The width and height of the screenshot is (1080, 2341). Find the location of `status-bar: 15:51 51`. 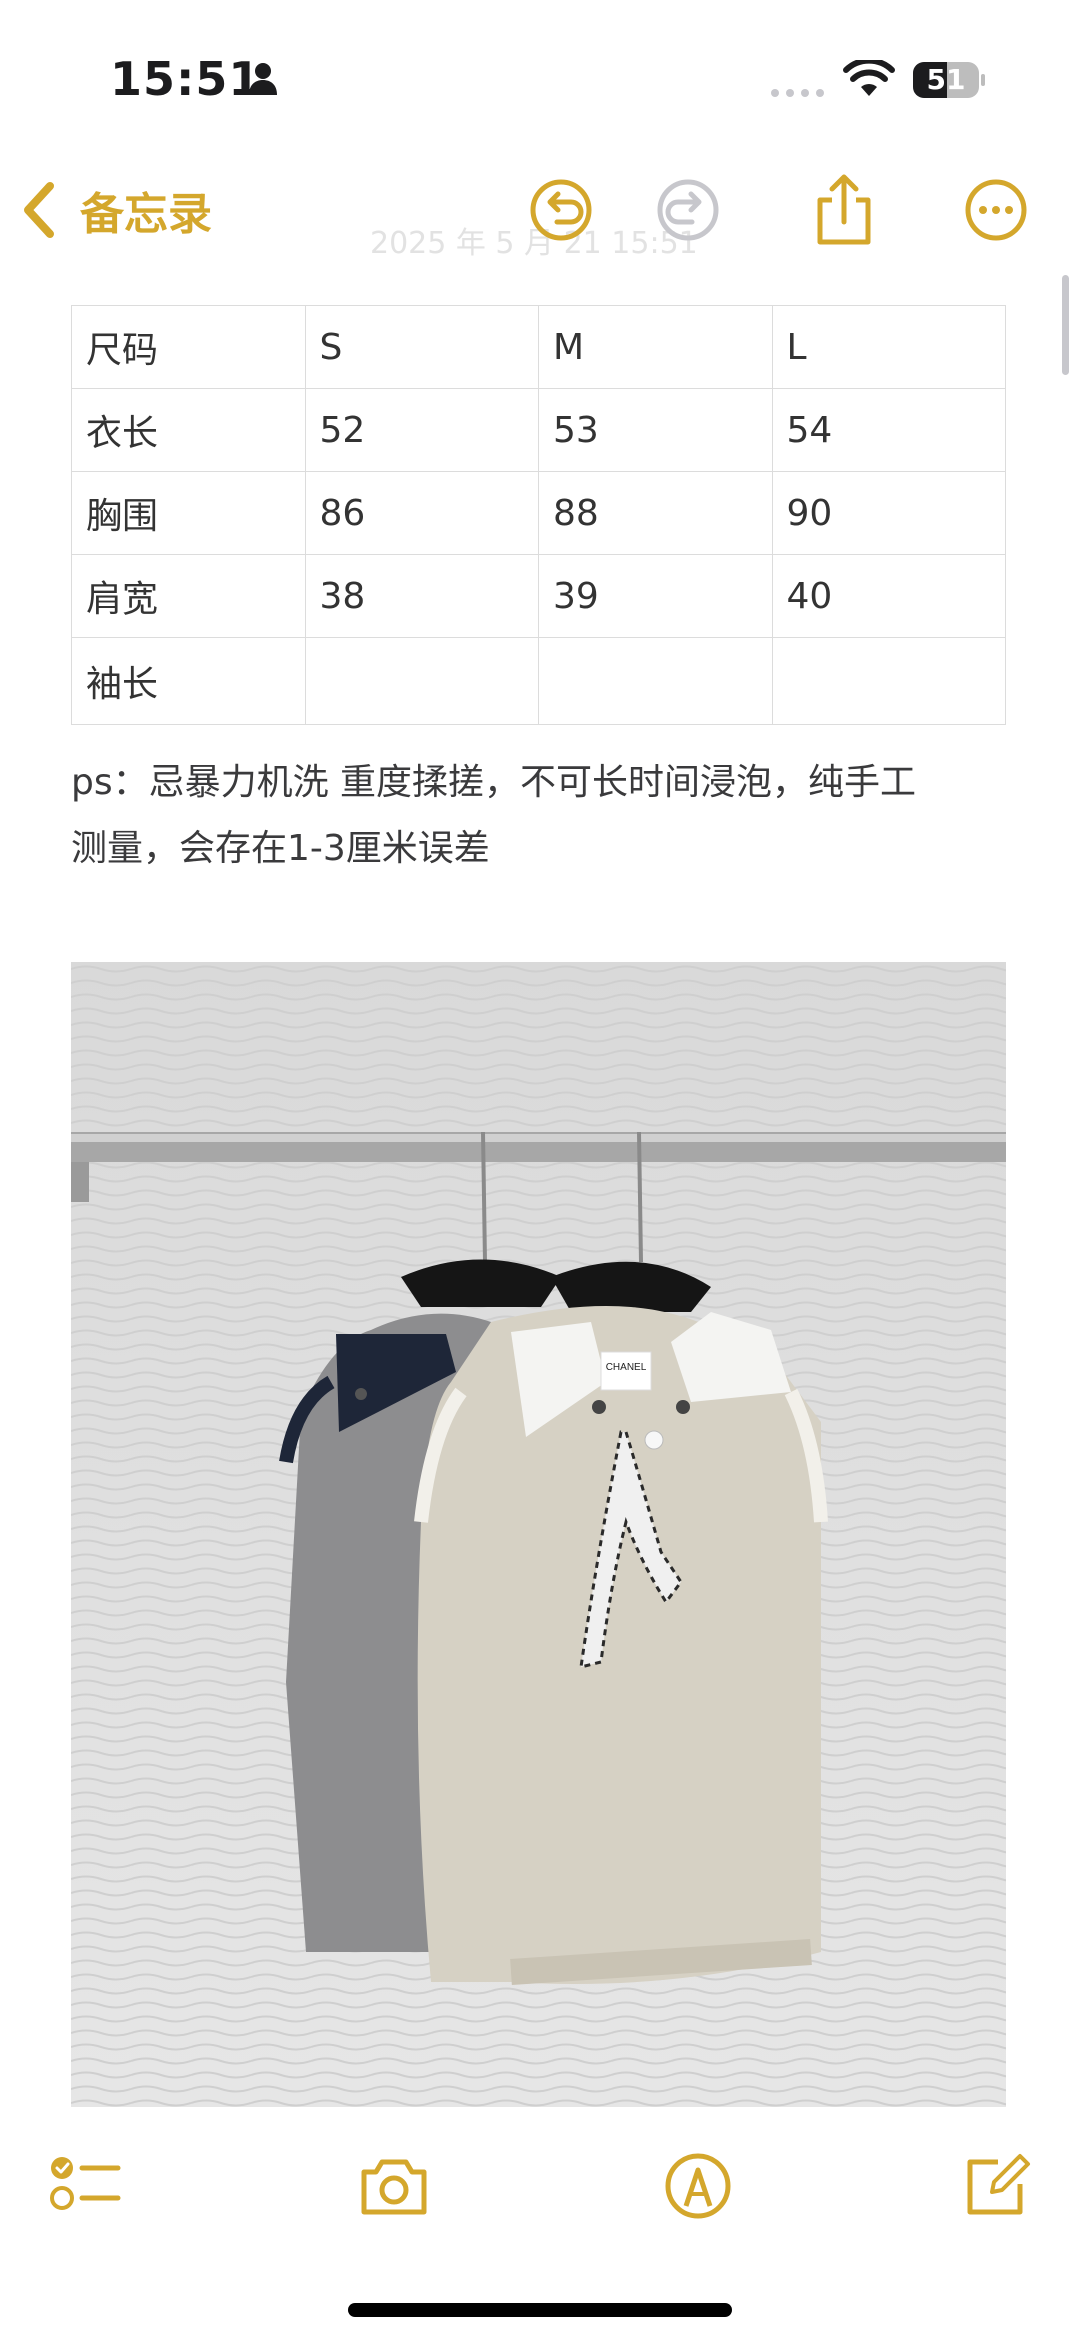

status-bar: 15:51 51 is located at coordinates (540, 75).